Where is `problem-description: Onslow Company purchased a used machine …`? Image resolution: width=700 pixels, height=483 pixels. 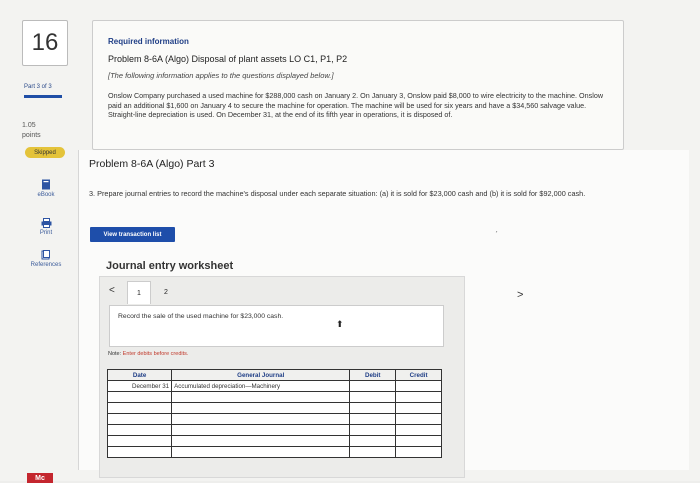
problem-description: Onslow Company purchased a used machine … is located at coordinates (356, 105).